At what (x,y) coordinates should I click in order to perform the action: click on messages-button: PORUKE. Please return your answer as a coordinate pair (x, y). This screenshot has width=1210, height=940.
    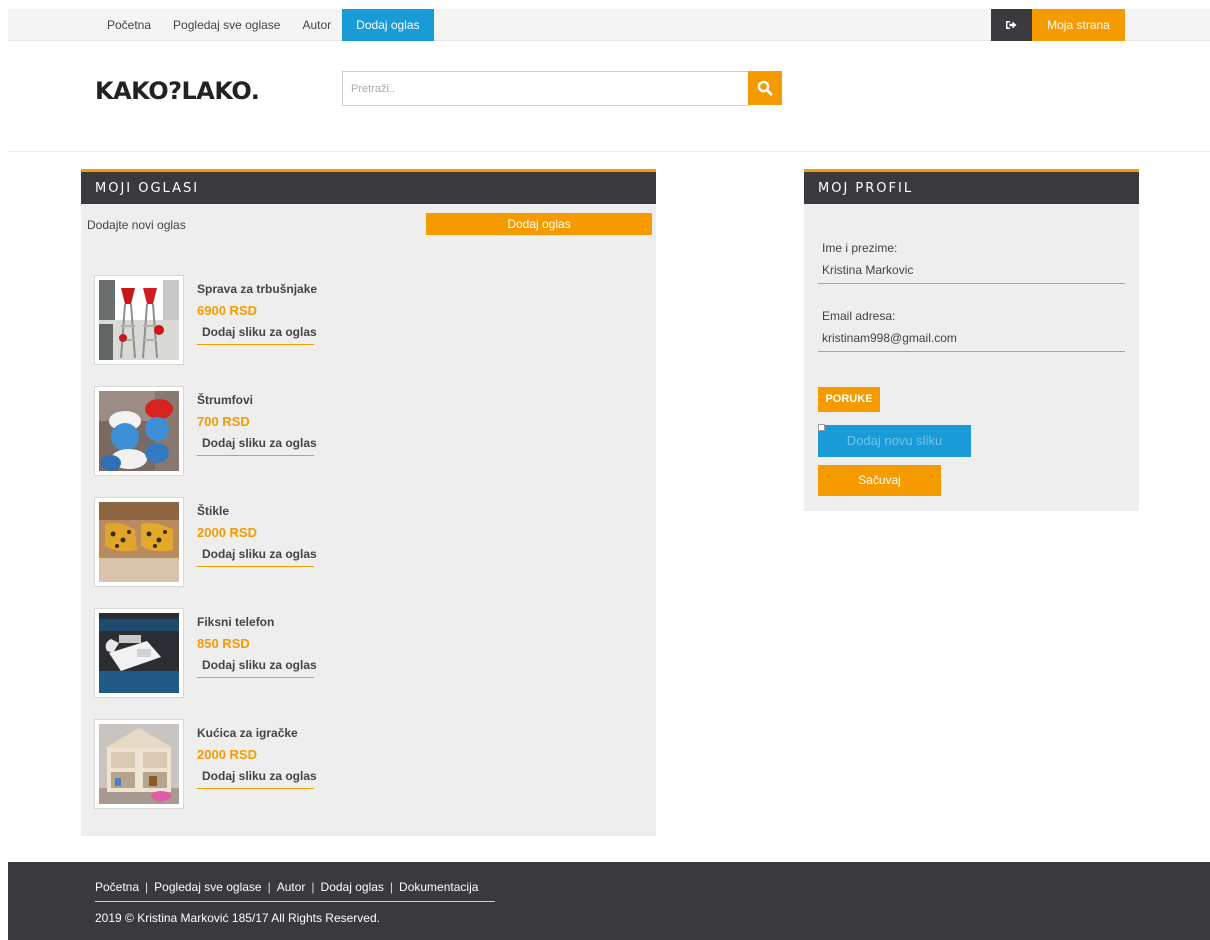
    Looking at the image, I should click on (849, 399).